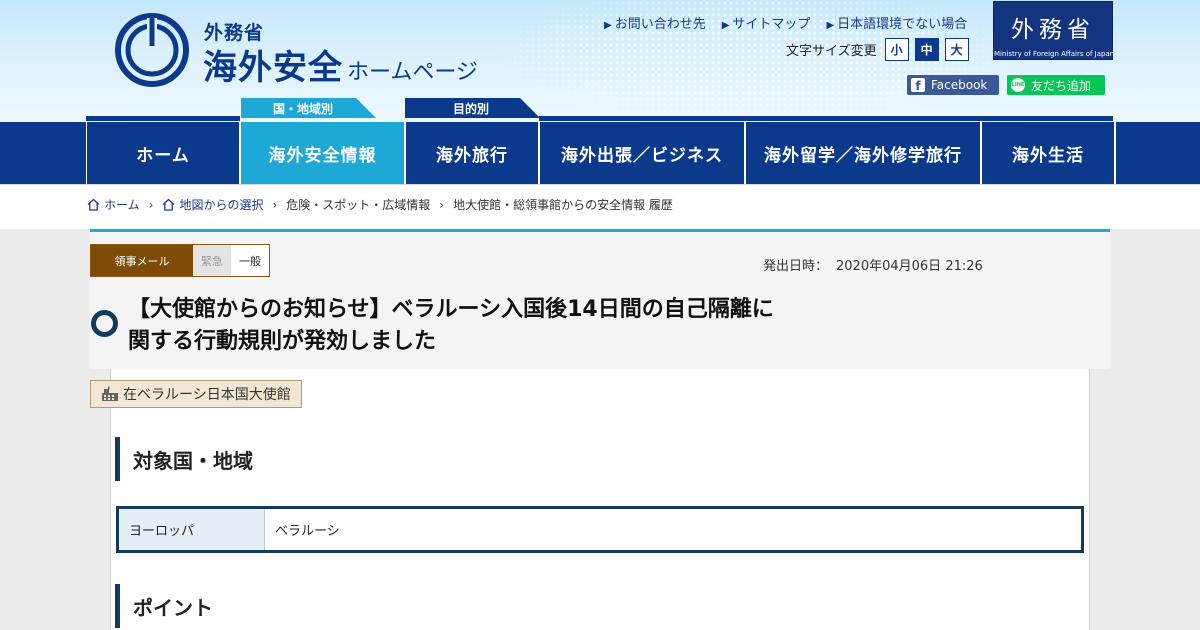  I want to click on link-contact: ▶ お問い合わせ先, so click(655, 22).